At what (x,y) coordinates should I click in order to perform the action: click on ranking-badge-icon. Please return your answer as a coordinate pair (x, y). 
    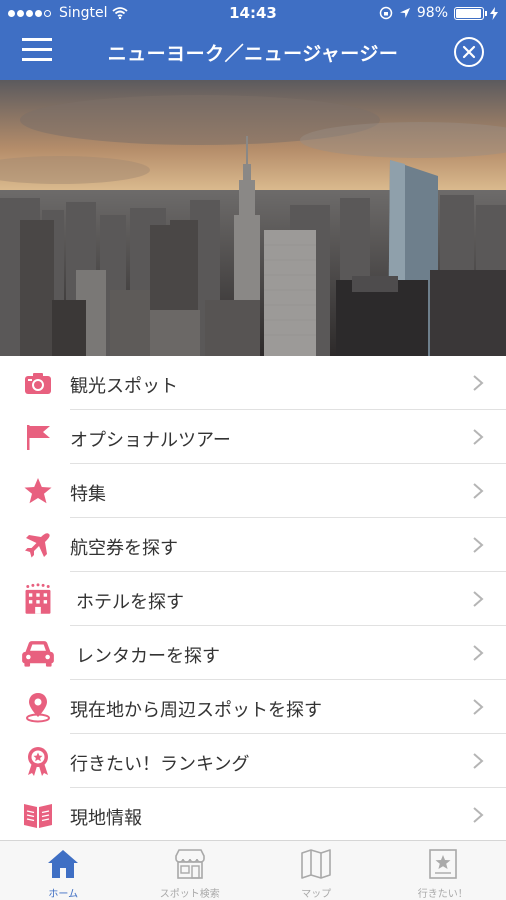
    Looking at the image, I should click on (38, 761).